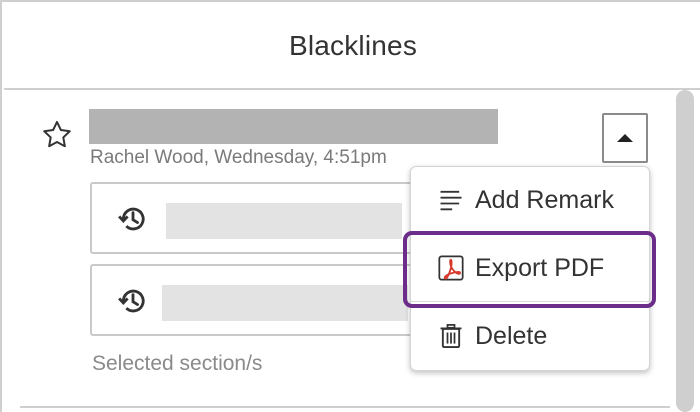 This screenshot has height=412, width=700. I want to click on menu-item-label: Export PDF, so click(540, 267).